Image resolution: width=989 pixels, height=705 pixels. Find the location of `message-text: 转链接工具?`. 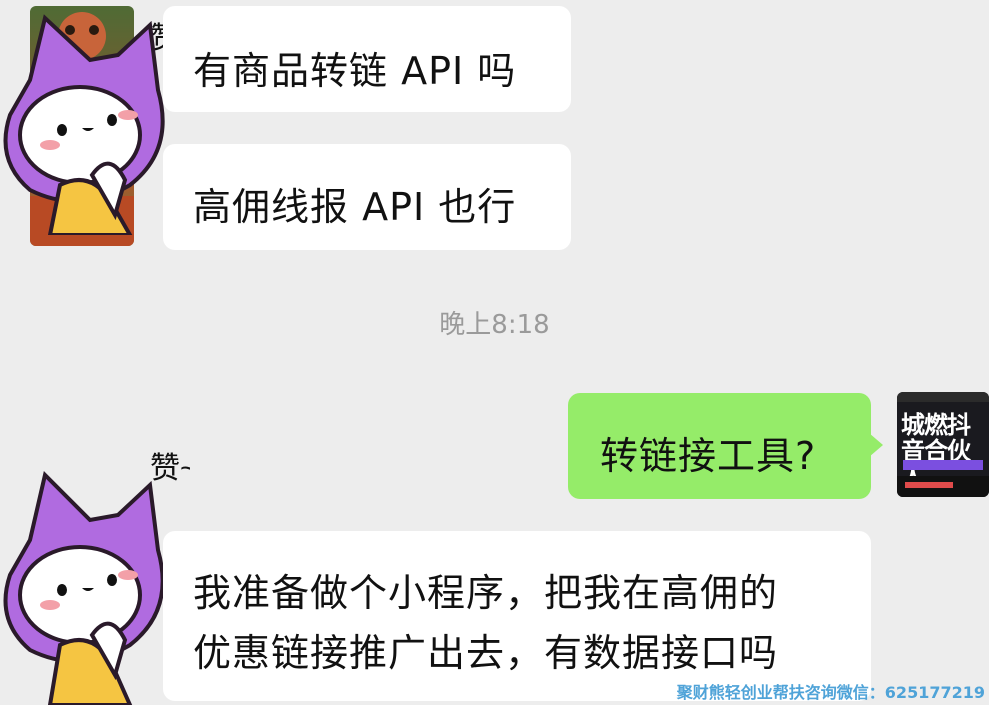

message-text: 转链接工具? is located at coordinates (708, 456).